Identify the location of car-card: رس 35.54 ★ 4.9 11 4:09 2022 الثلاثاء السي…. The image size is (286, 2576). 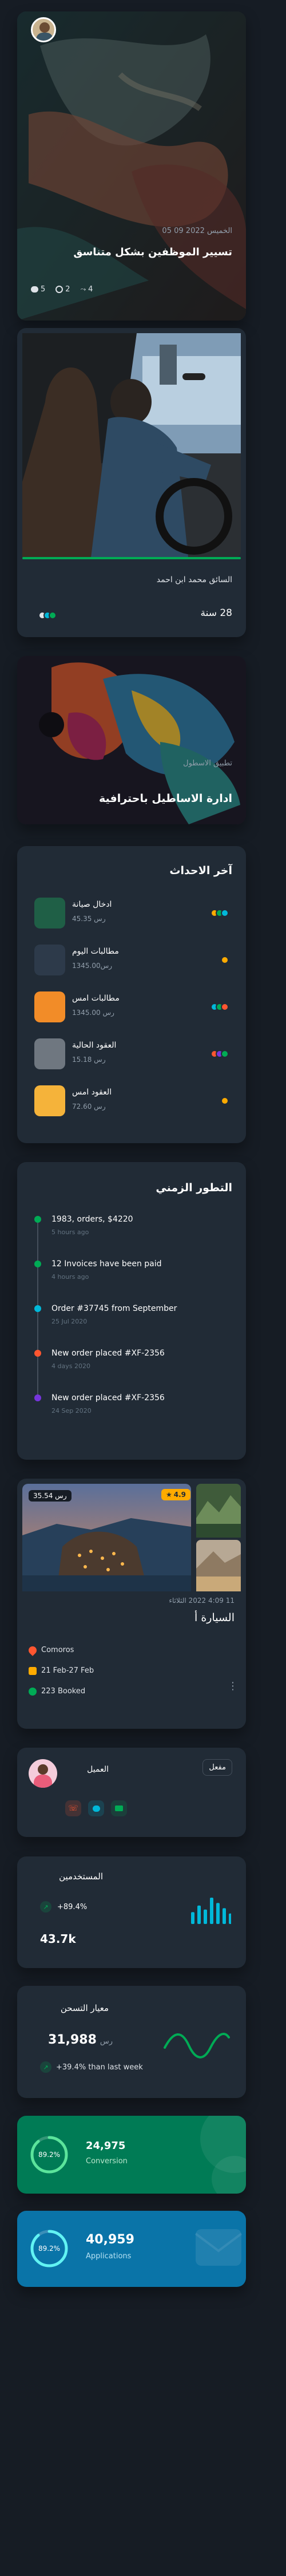
(131, 1604).